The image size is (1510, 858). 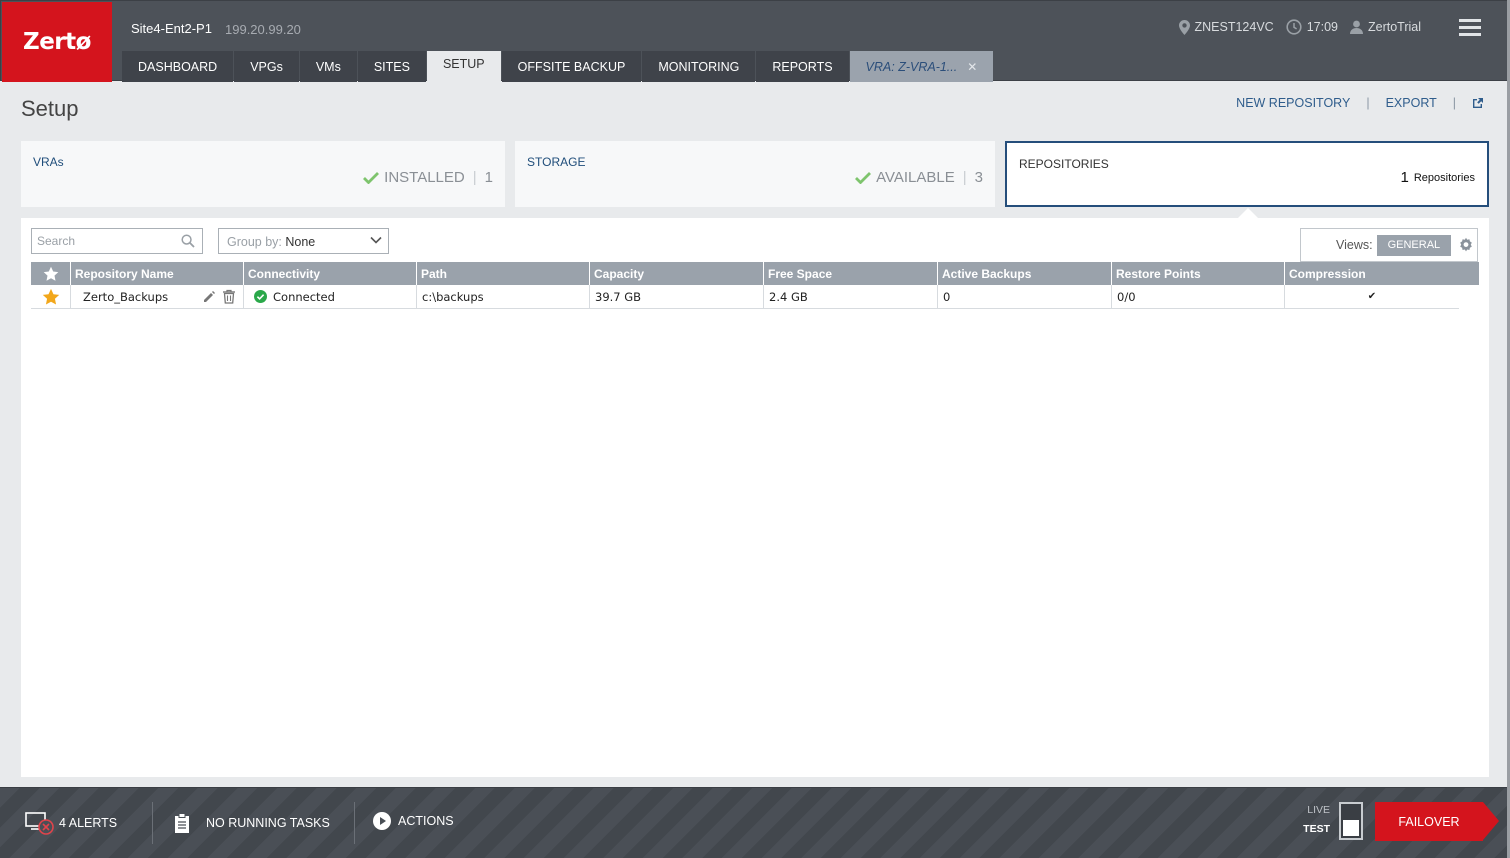 What do you see at coordinates (51, 273) in the screenshot?
I see `favorite-column-header` at bounding box center [51, 273].